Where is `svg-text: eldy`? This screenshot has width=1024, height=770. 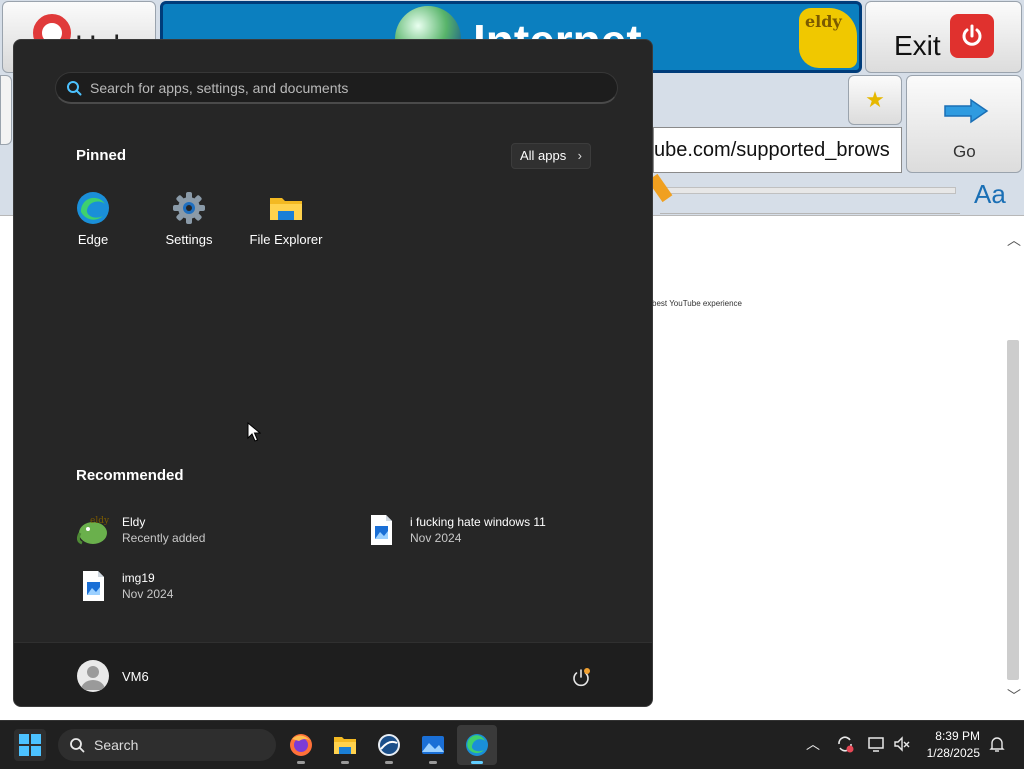 svg-text: eldy is located at coordinates (100, 521).